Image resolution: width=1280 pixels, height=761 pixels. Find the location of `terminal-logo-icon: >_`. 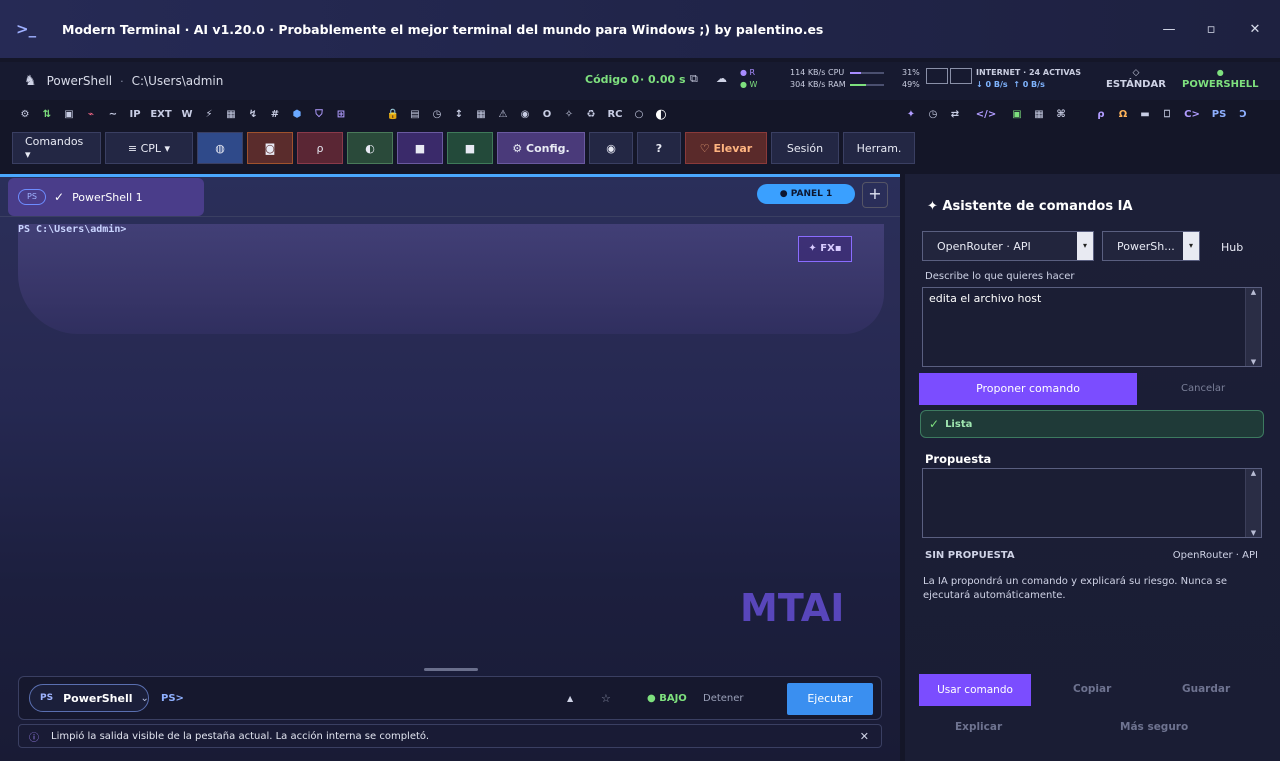

terminal-logo-icon: >_ is located at coordinates (26, 29).